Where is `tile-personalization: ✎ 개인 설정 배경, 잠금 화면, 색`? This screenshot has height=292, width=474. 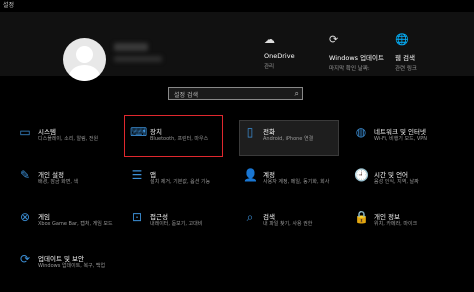 tile-personalization: ✎ 개인 설정 배경, 잠금 화면, 색 is located at coordinates (77, 186).